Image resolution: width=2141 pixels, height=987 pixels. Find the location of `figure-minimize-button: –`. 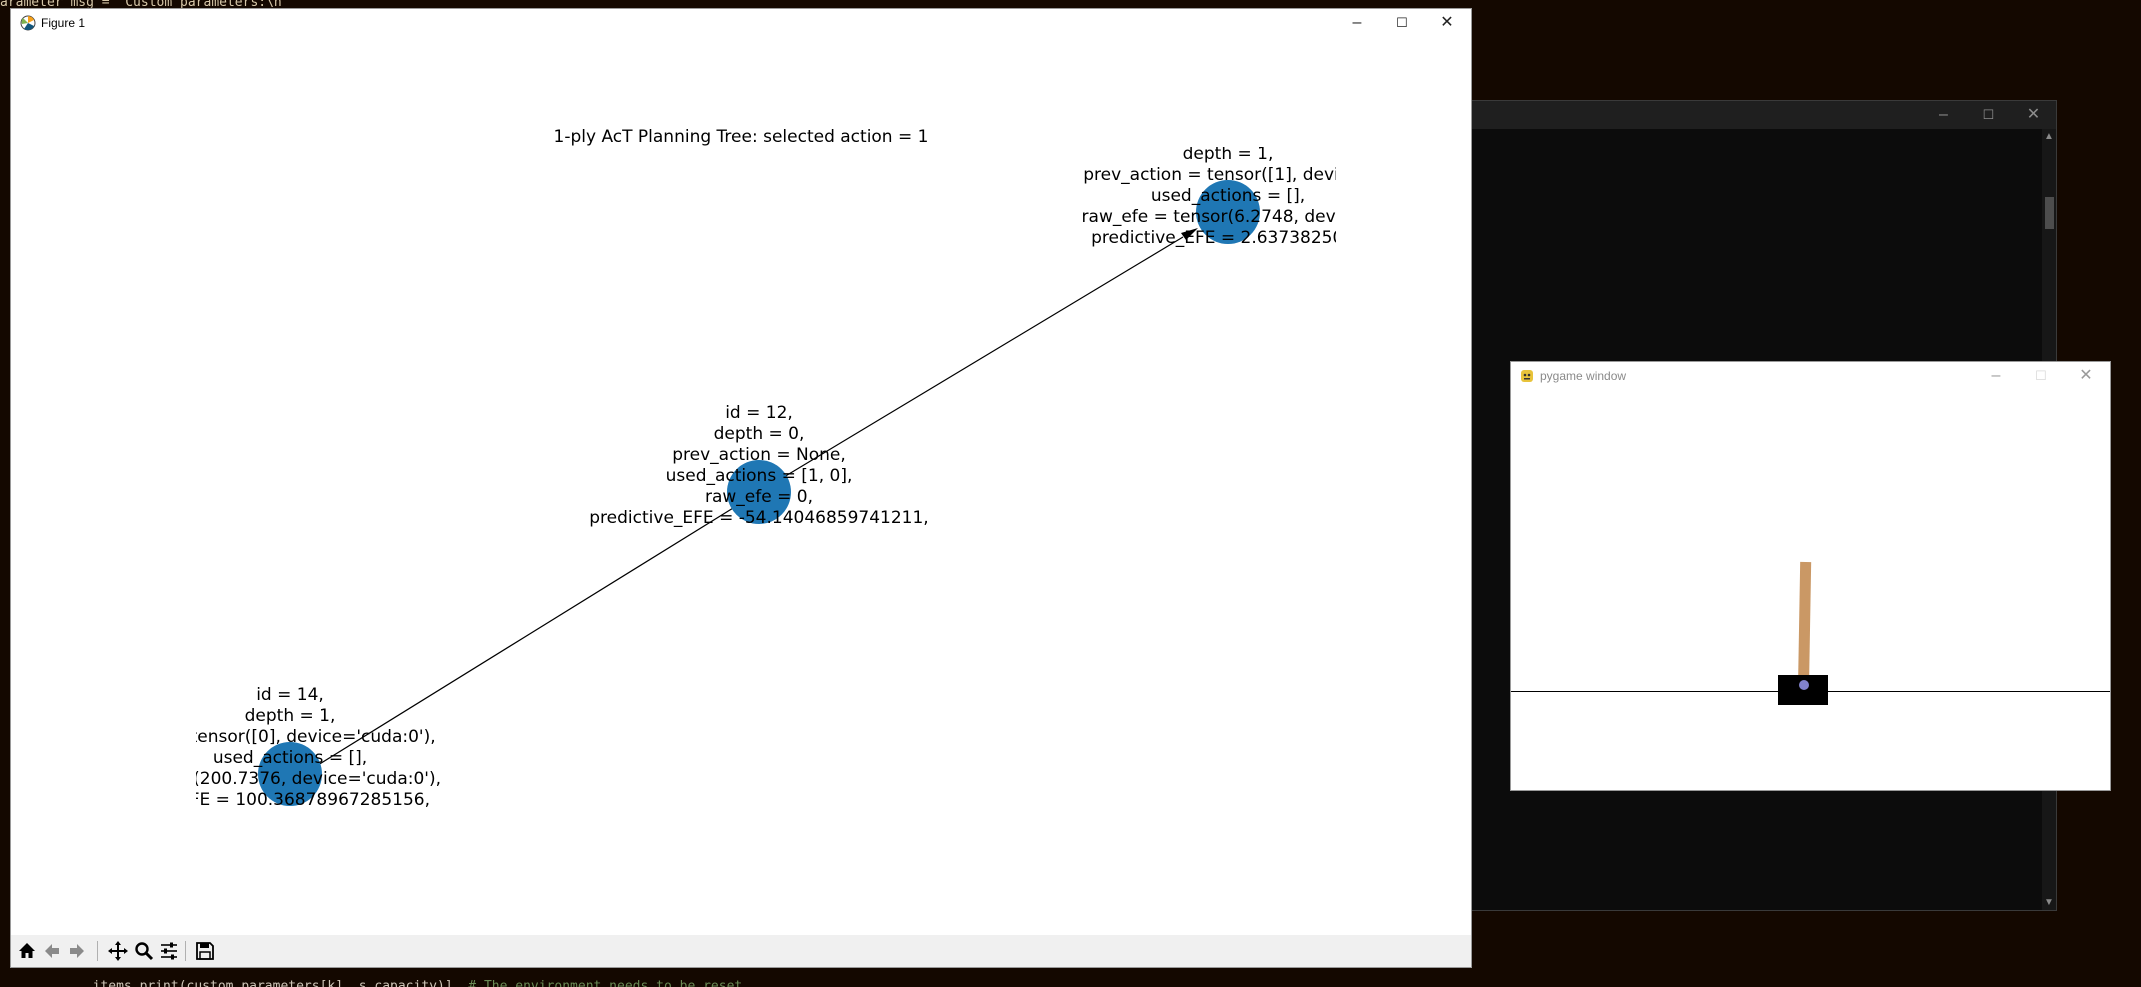

figure-minimize-button: – is located at coordinates (1357, 23).